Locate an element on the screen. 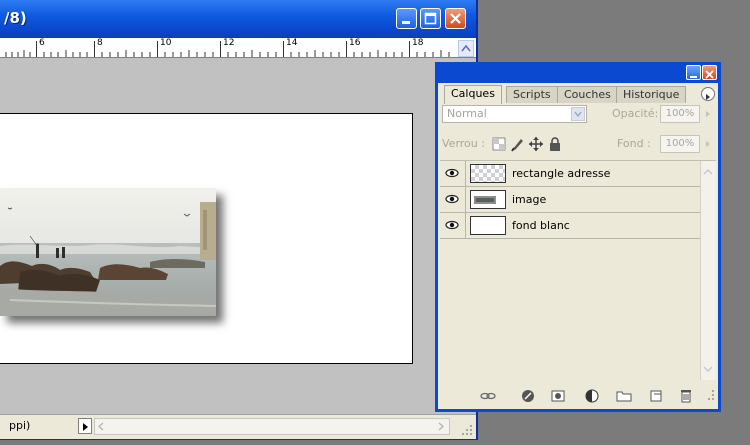 Image resolution: width=750 pixels, height=445 pixels. status-bar: ppi) is located at coordinates (238, 426).